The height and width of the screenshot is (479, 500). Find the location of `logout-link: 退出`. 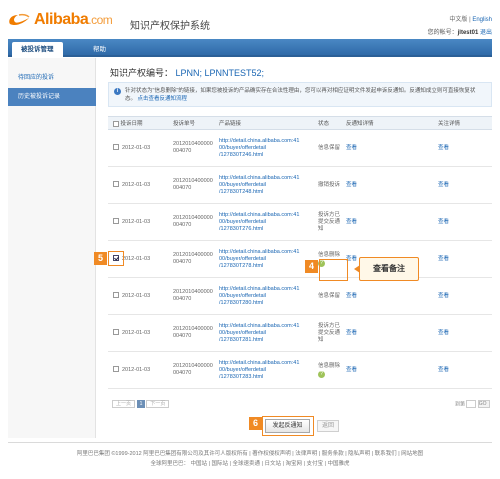

logout-link: 退出 is located at coordinates (486, 33).